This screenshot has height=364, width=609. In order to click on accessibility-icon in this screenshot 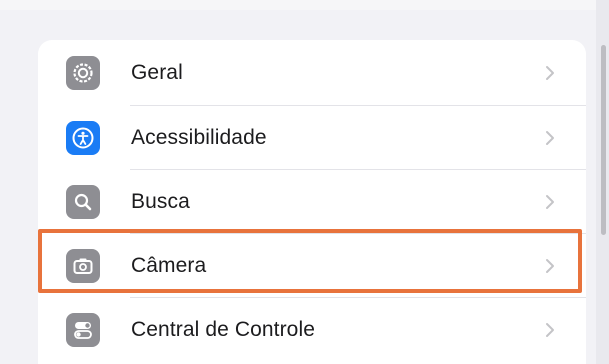, I will do `click(83, 138)`.